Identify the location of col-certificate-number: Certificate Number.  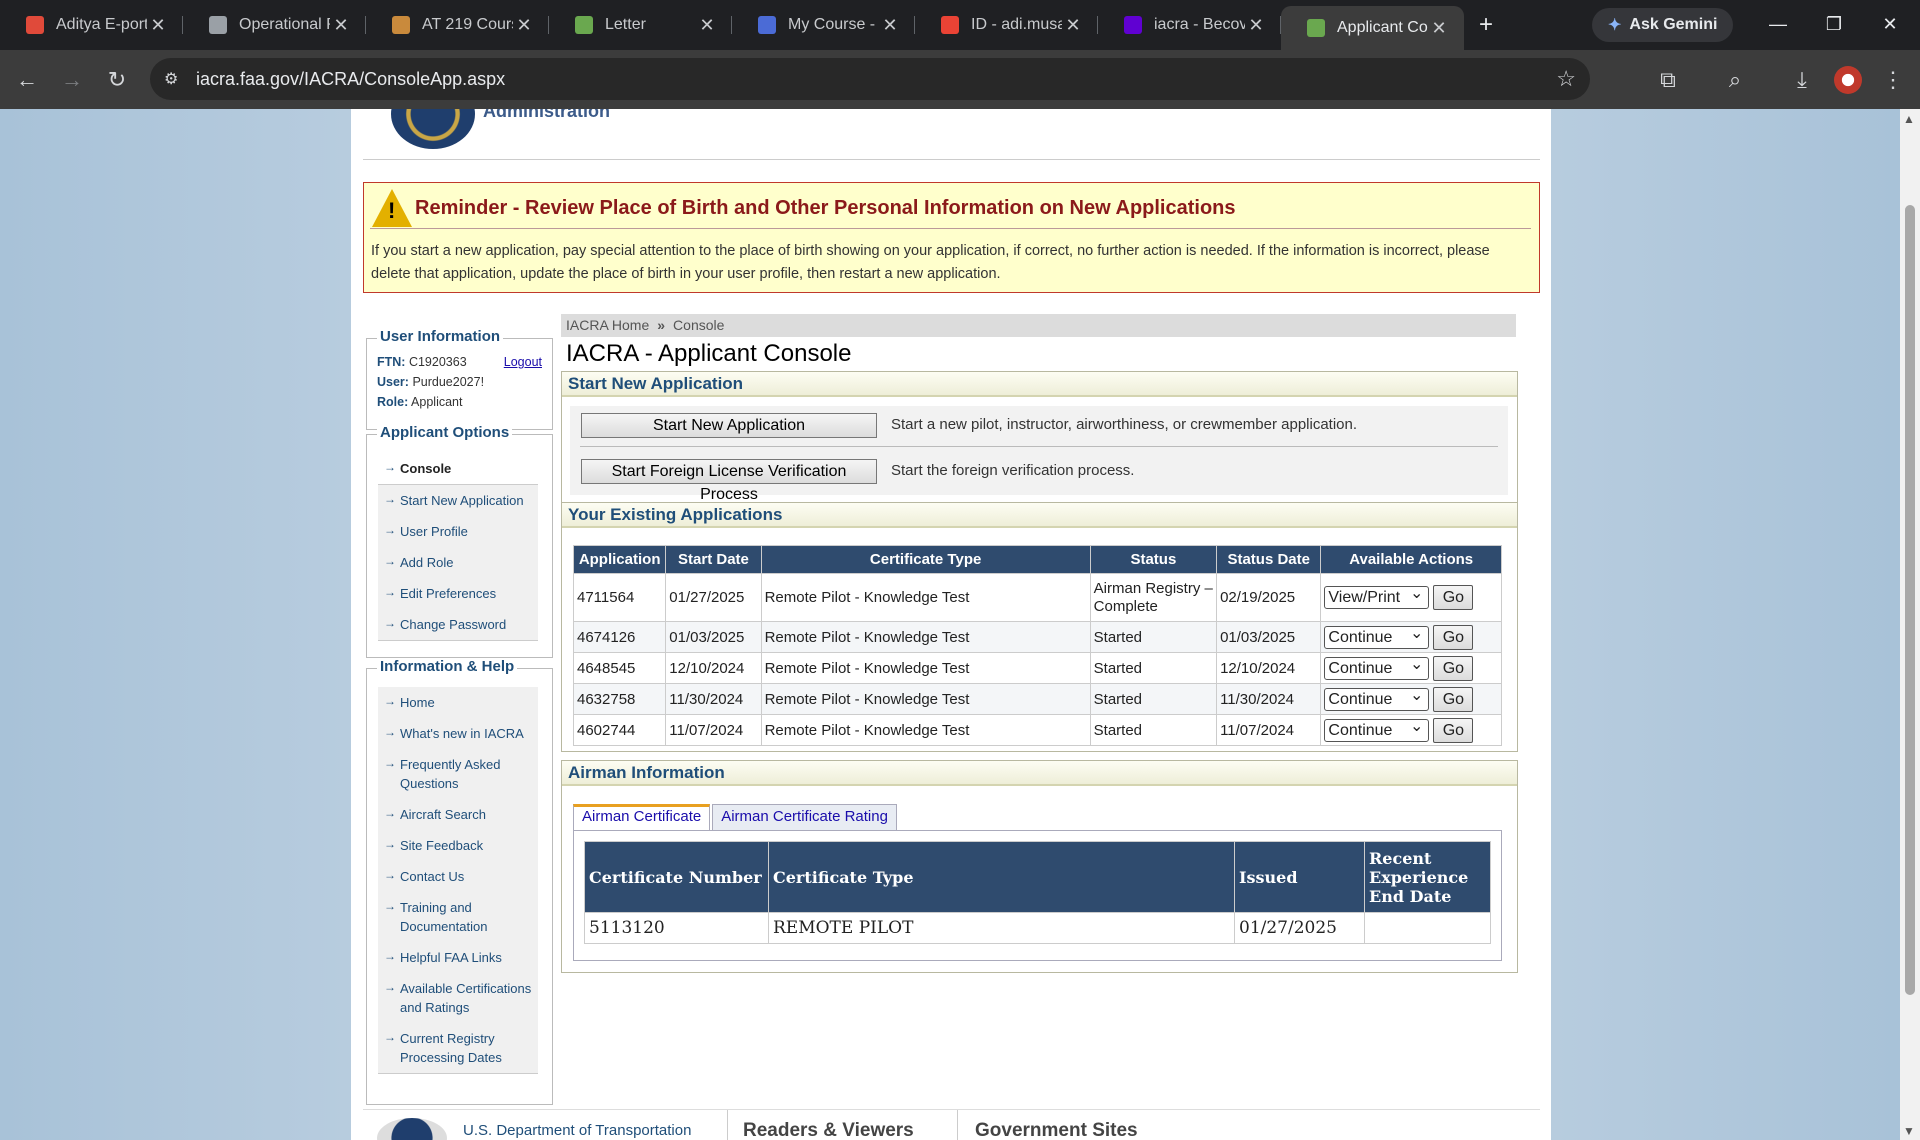
(676, 877).